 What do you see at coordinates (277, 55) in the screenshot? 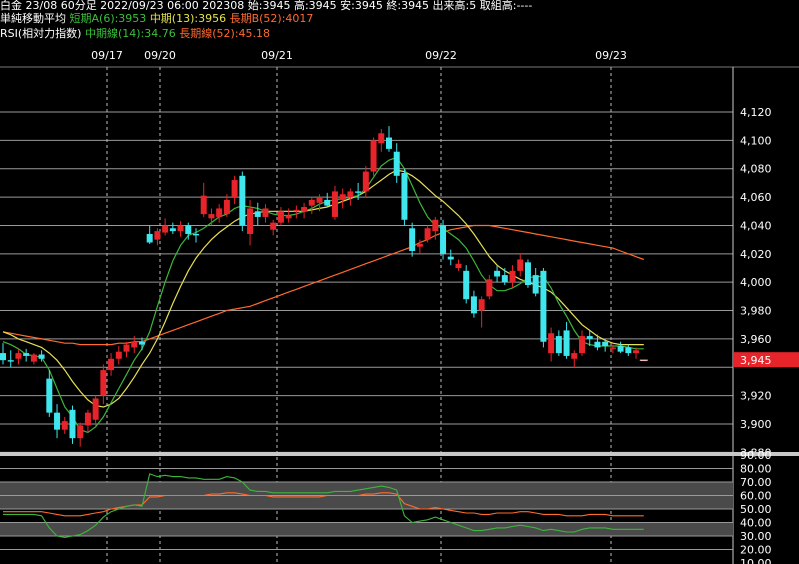
I see `date-label: 09/21` at bounding box center [277, 55].